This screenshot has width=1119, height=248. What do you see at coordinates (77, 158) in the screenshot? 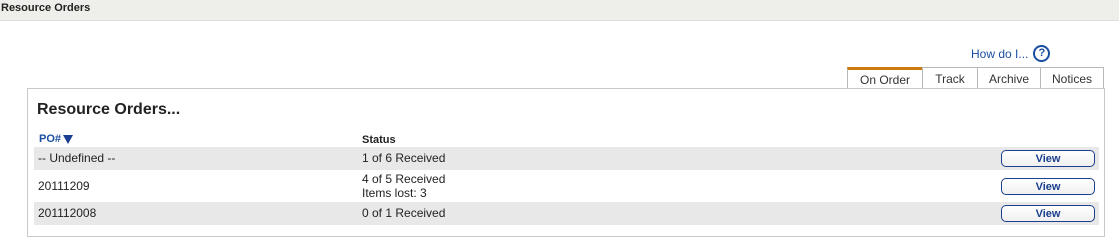
I see `po-cell: -- Undefined --` at bounding box center [77, 158].